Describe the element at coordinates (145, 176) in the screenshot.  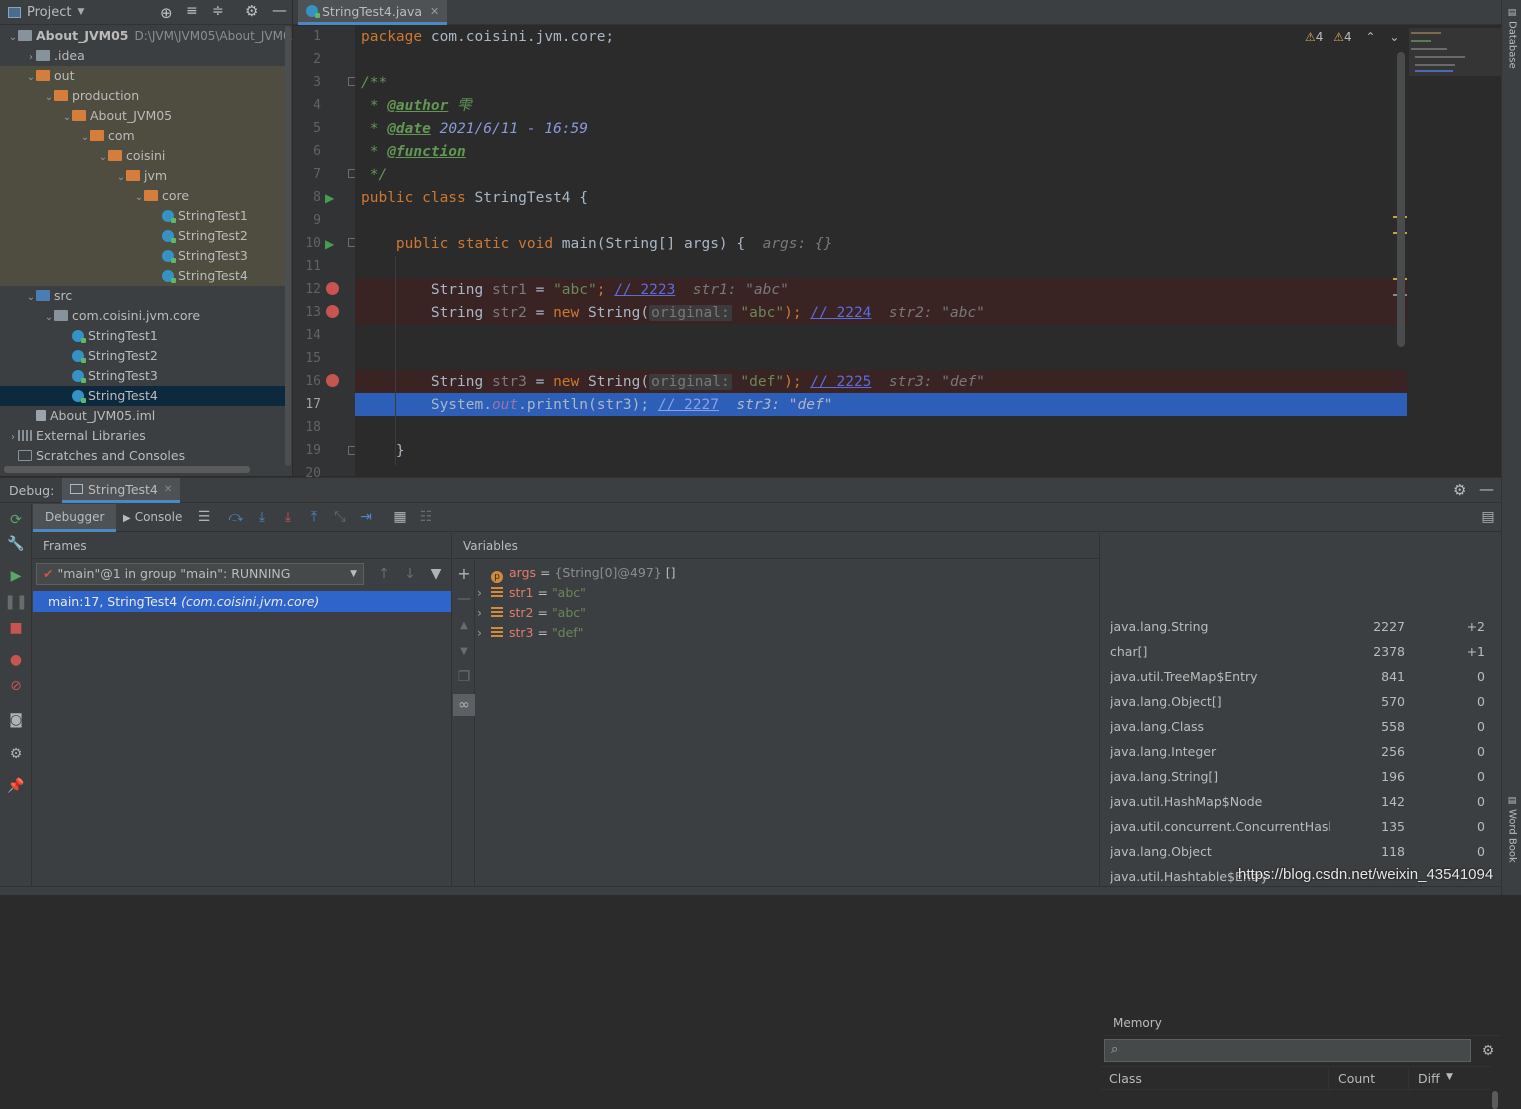
I see `tree-item: ⌄ jvm` at that location.